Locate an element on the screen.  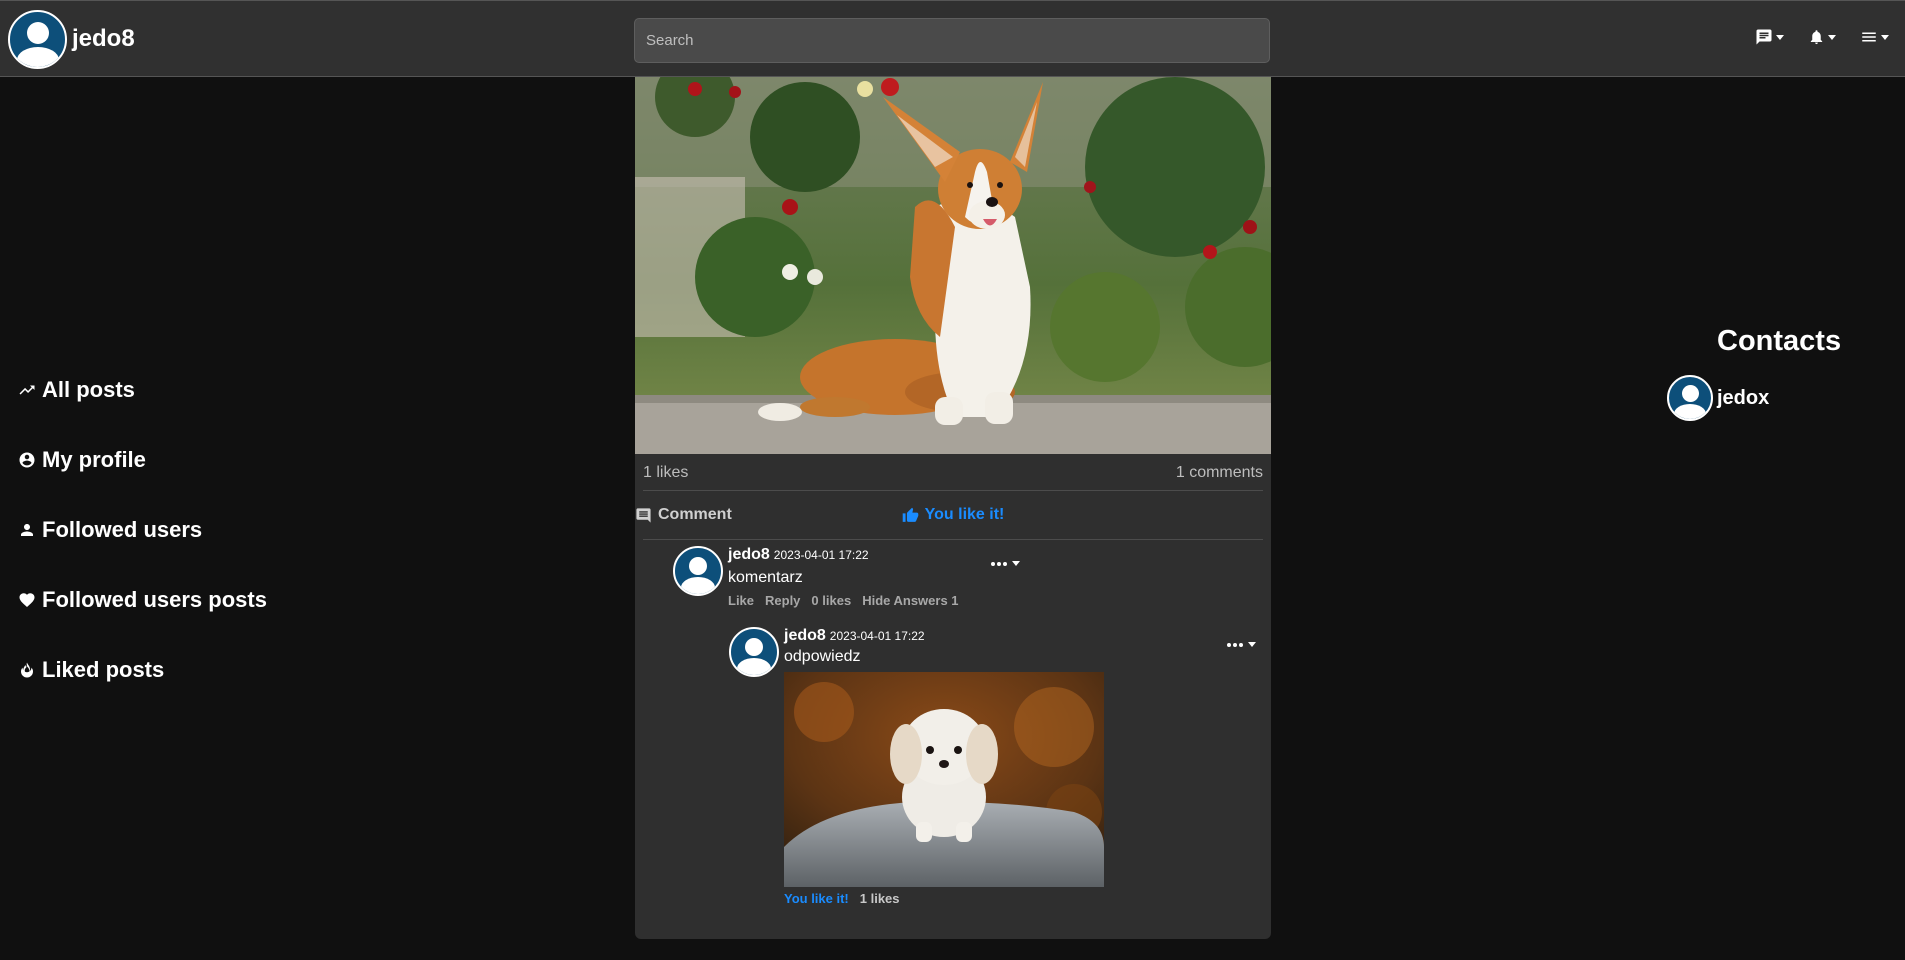
heart-icon is located at coordinates (27, 600).